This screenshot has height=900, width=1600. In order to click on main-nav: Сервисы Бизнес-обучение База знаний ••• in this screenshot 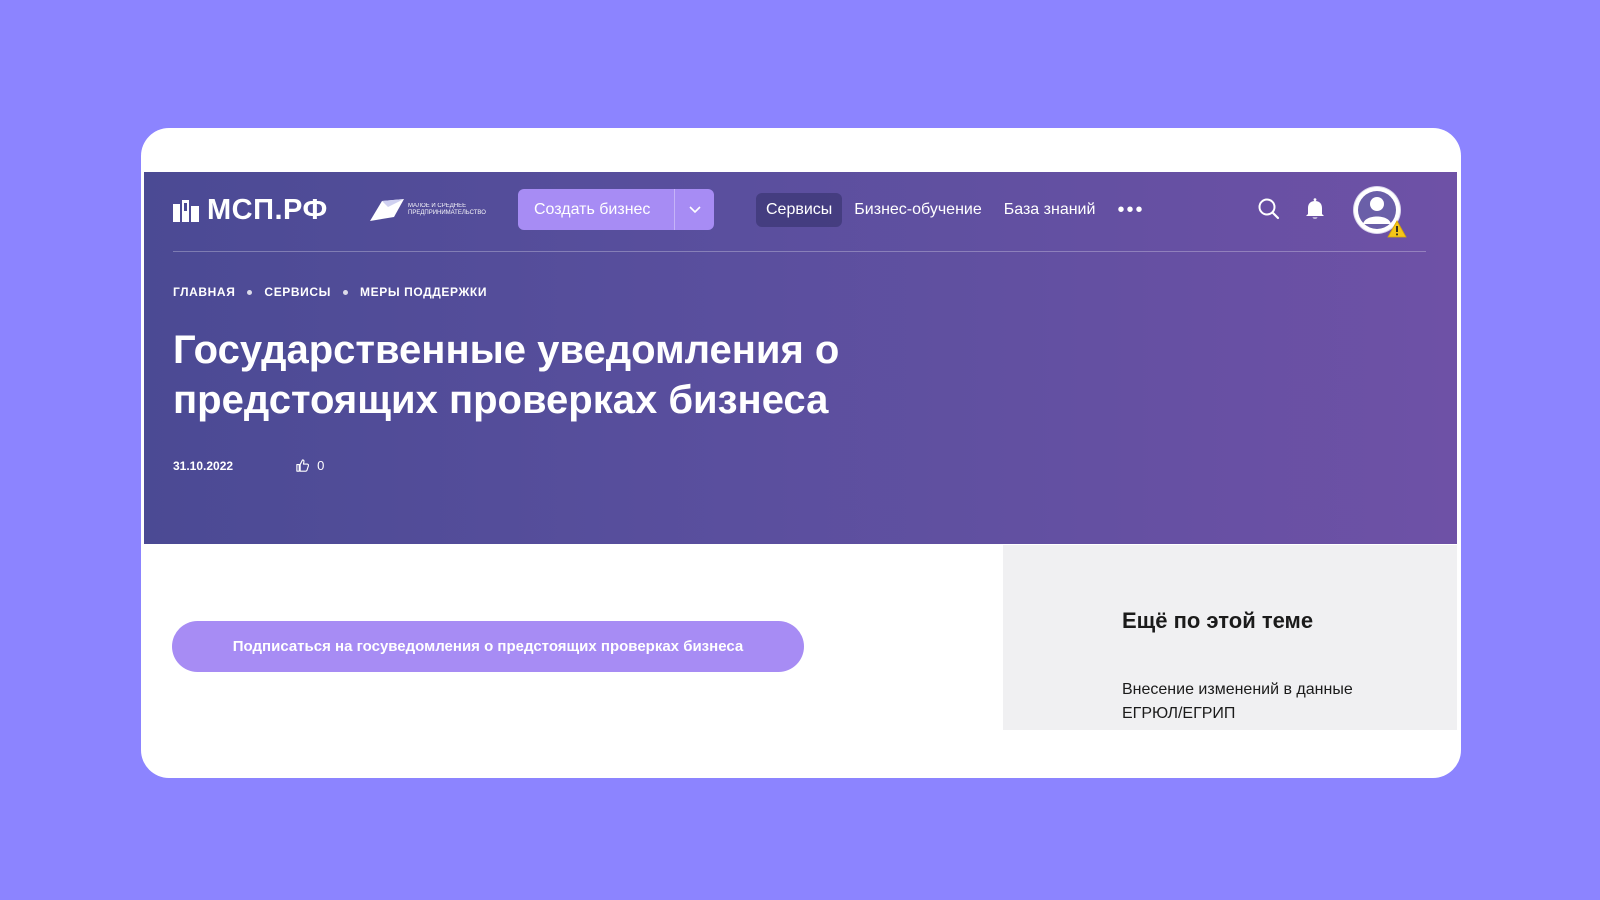, I will do `click(955, 210)`.